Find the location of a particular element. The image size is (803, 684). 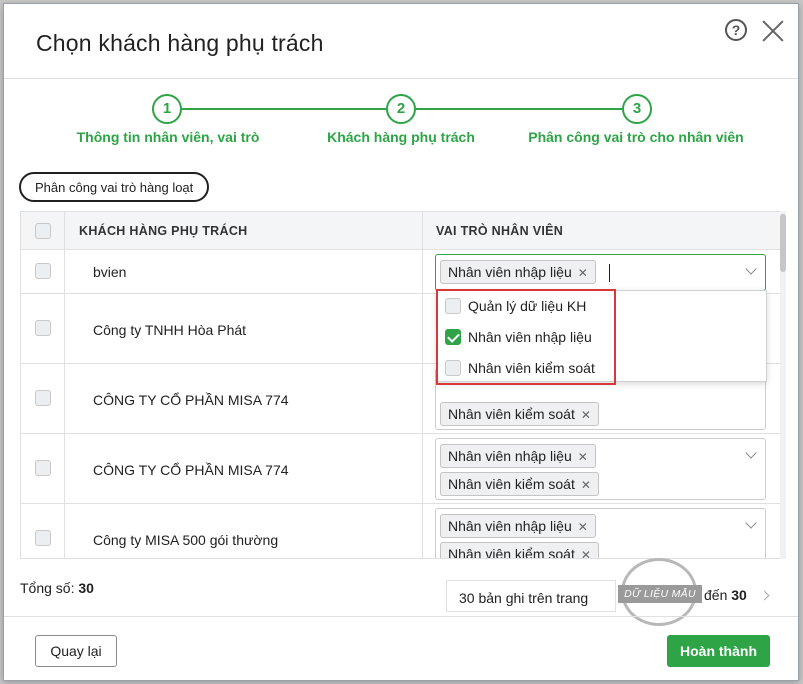

total-label: Tổng số: is located at coordinates (47, 588).